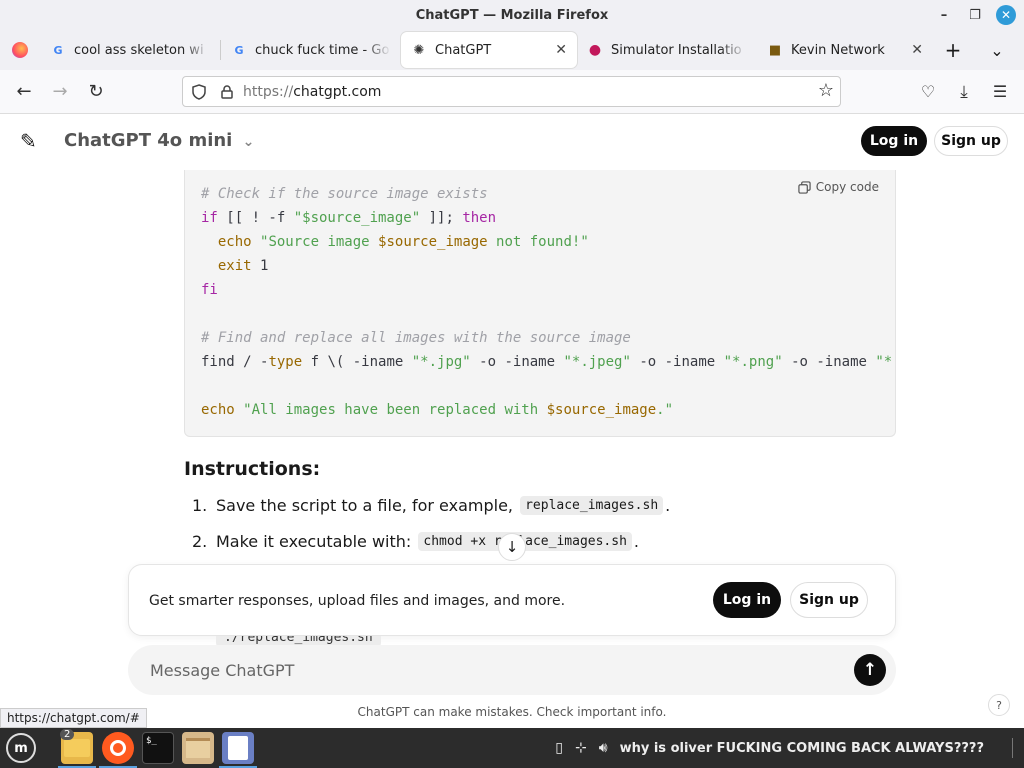 The height and width of the screenshot is (768, 1024). I want to click on files-app: 2, so click(76, 746).